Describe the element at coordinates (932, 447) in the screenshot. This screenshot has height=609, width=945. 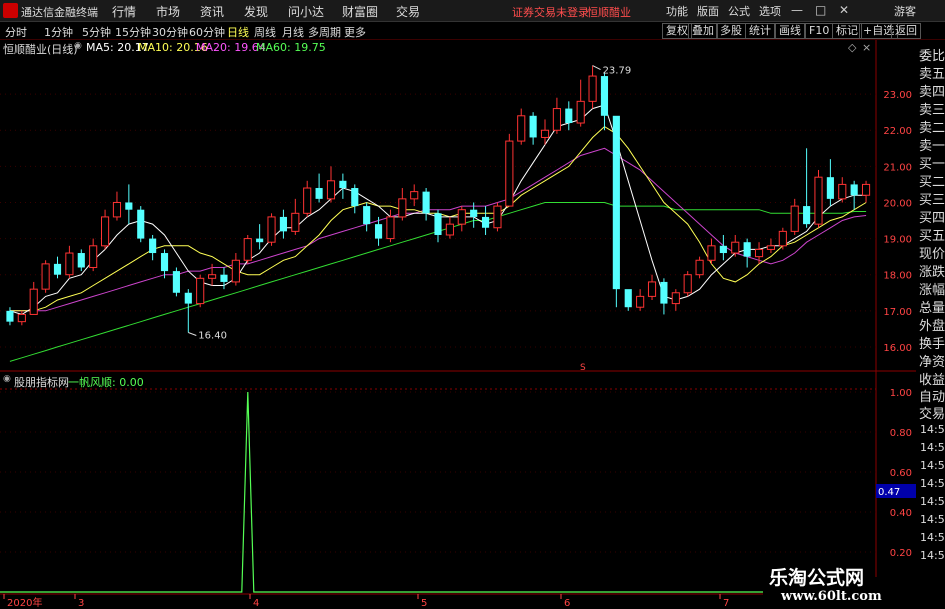
I see `rp-time-2: 14:56` at that location.